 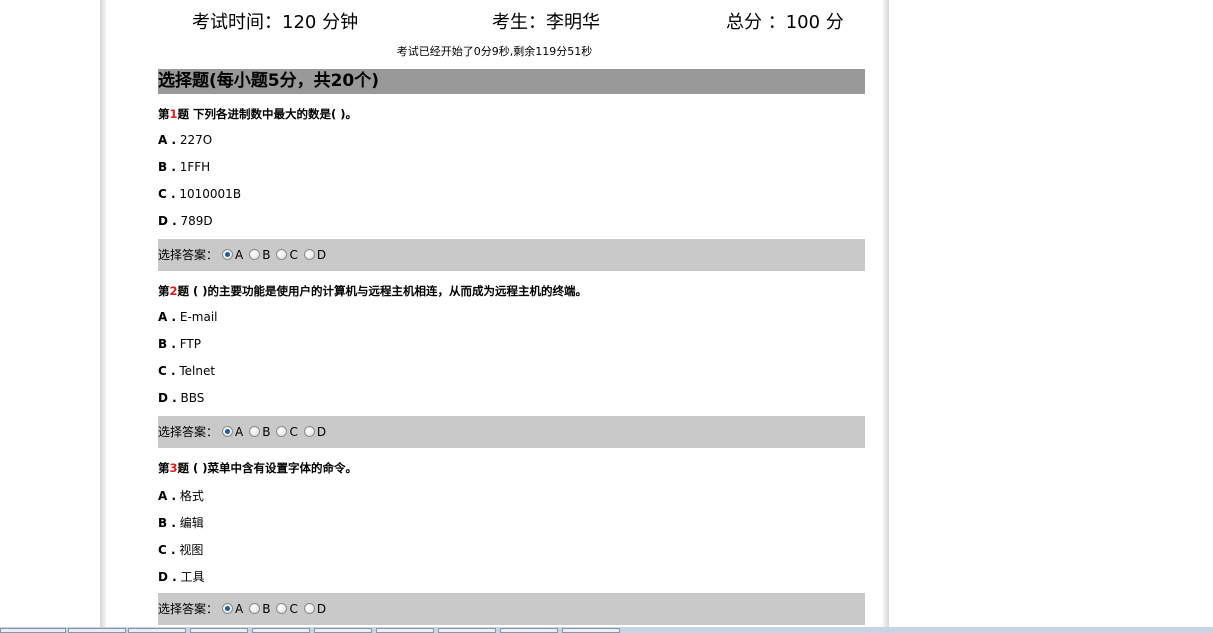 What do you see at coordinates (191, 550) in the screenshot?
I see `option-text: 视图` at bounding box center [191, 550].